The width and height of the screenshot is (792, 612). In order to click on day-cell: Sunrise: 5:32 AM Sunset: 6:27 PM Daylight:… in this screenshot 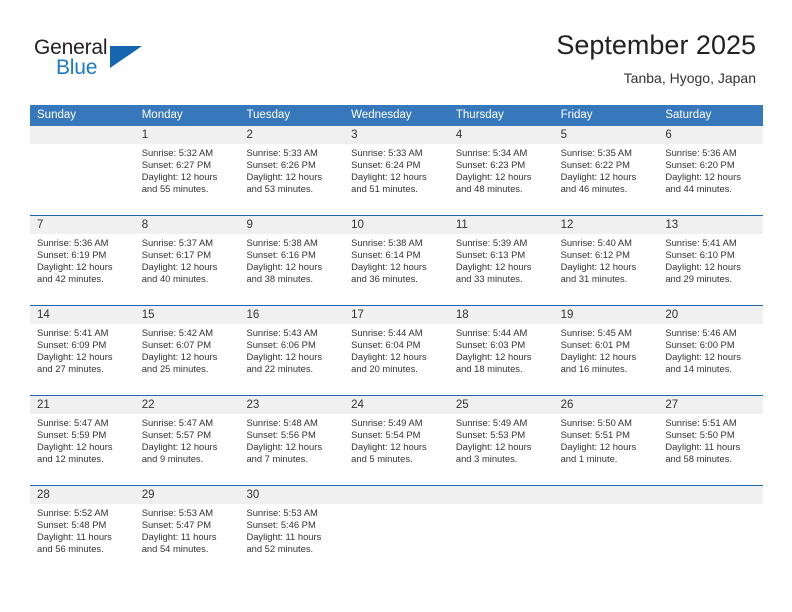, I will do `click(187, 179)`.